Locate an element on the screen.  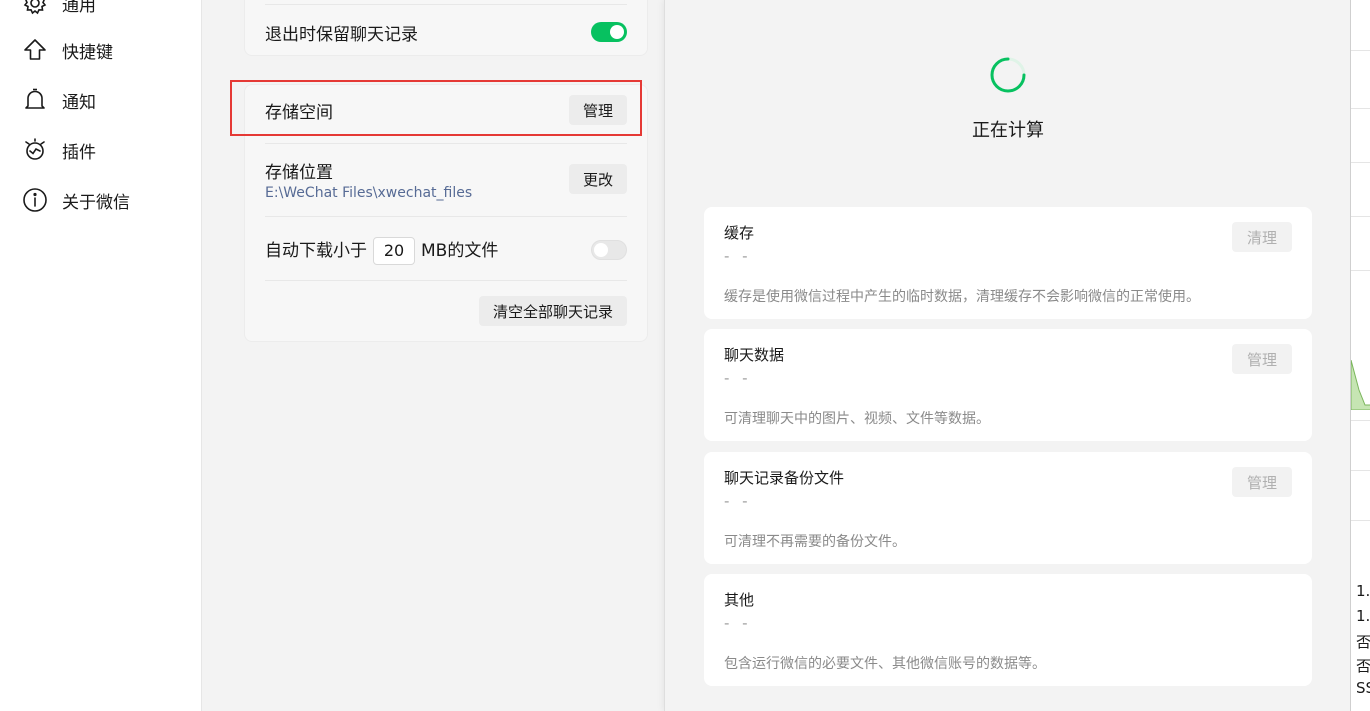
chat-data-card: 聊天数据 - - 可清理聊天中的图片、视频、文件等数据。 管理 is located at coordinates (1008, 385).